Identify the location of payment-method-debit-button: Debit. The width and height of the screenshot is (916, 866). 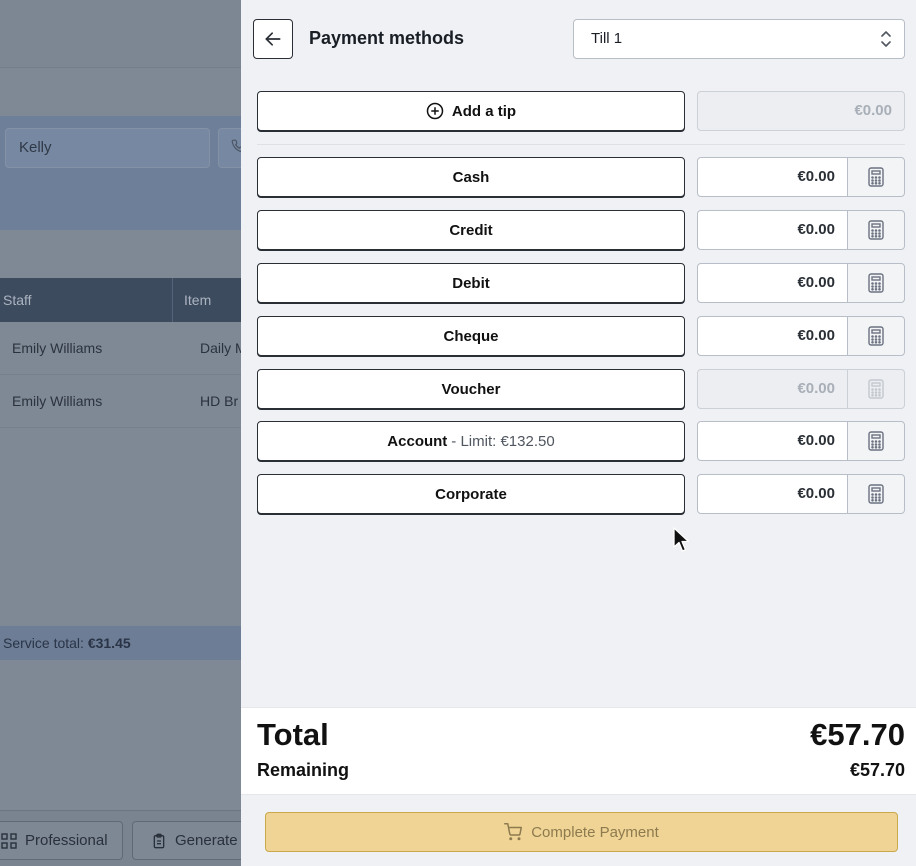
(471, 283).